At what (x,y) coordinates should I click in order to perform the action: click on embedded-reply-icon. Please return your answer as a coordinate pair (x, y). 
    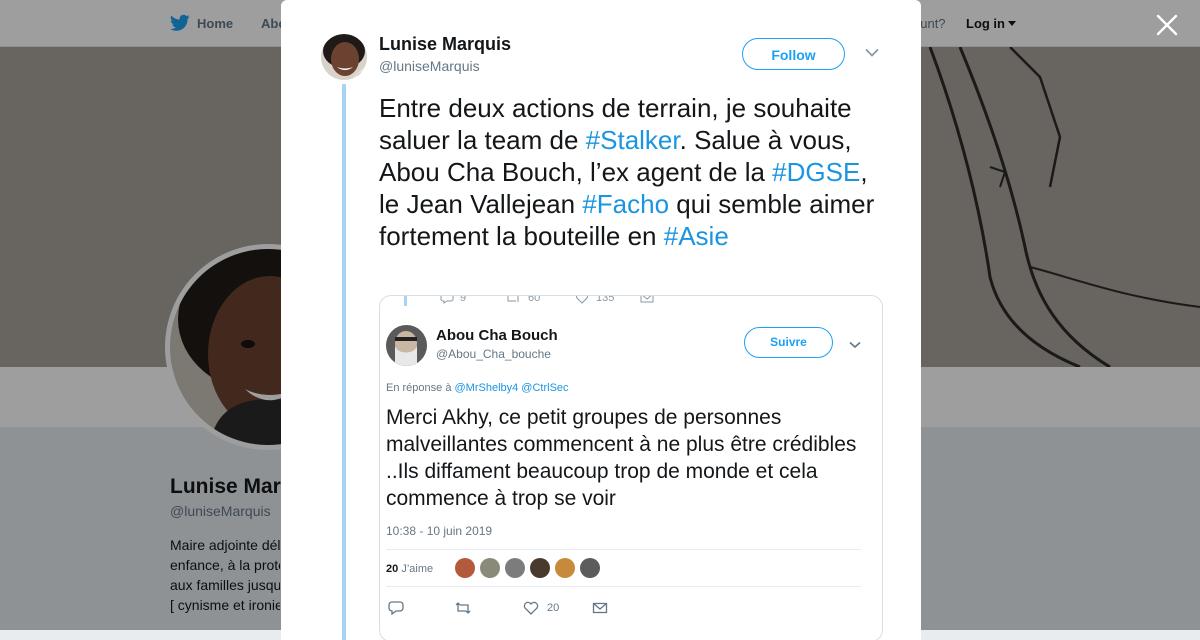
    Looking at the image, I should click on (396, 608).